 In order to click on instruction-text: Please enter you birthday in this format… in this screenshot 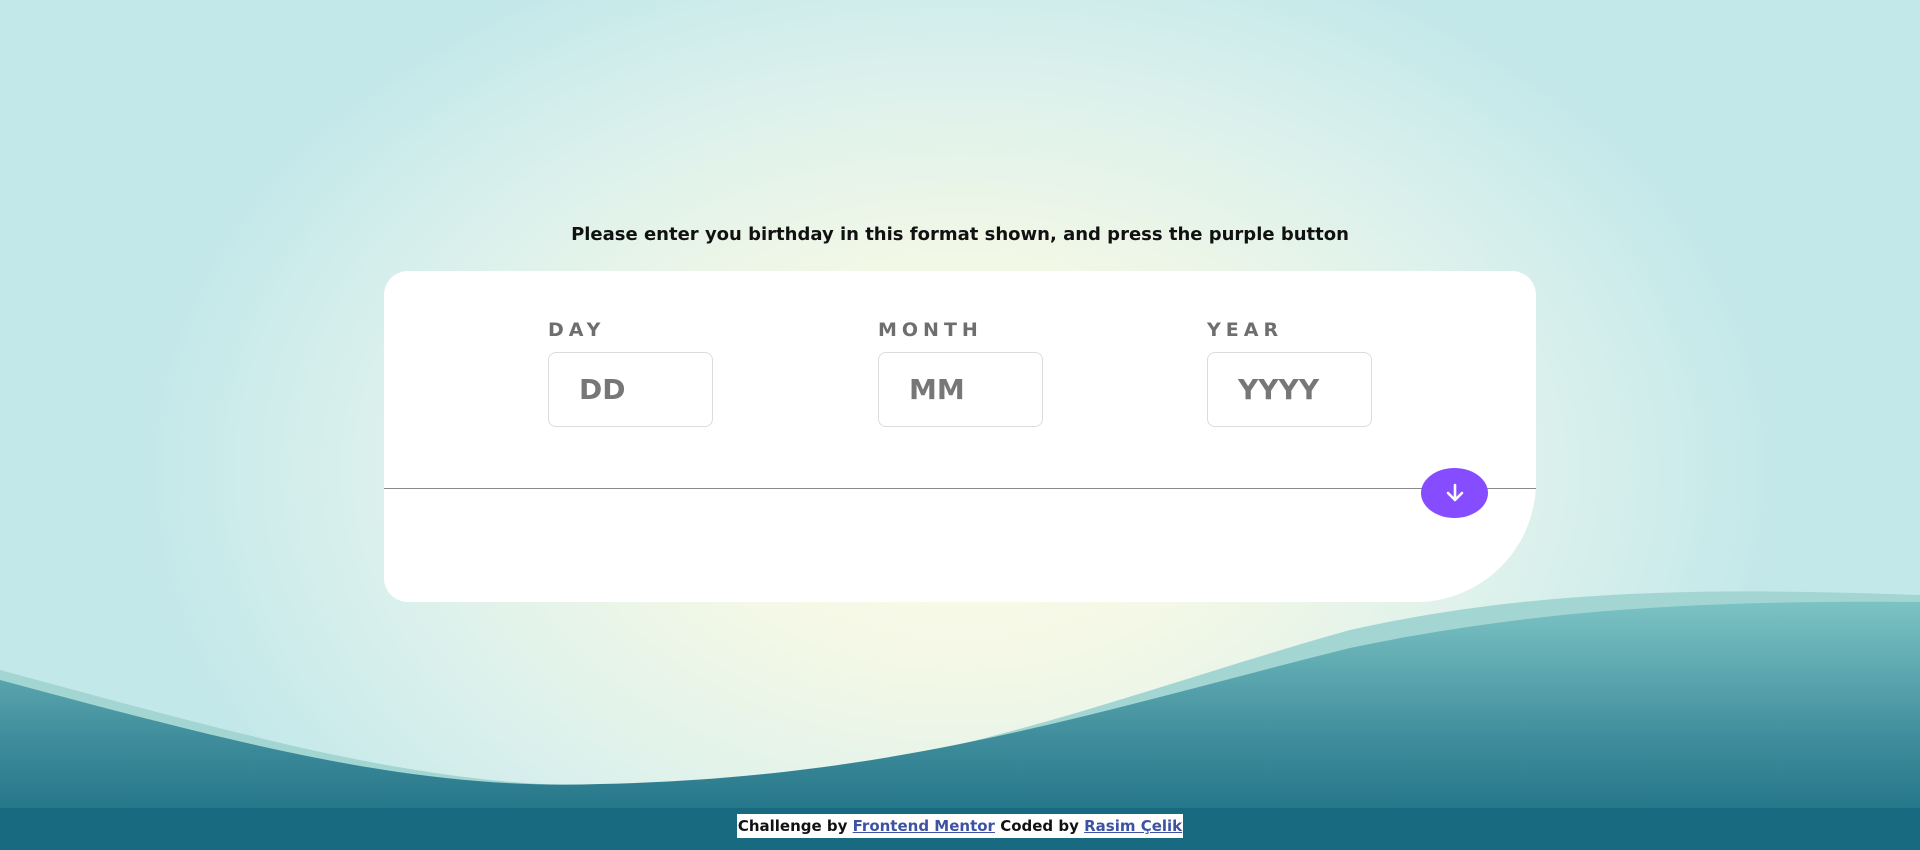, I will do `click(960, 234)`.